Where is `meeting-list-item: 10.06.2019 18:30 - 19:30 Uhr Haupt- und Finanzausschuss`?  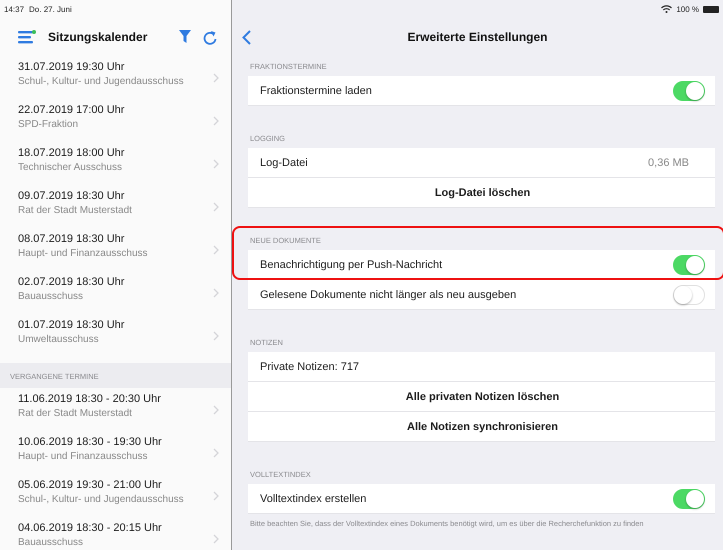 meeting-list-item: 10.06.2019 18:30 - 19:30 Uhr Haupt- und Finanzausschuss is located at coordinates (115, 452).